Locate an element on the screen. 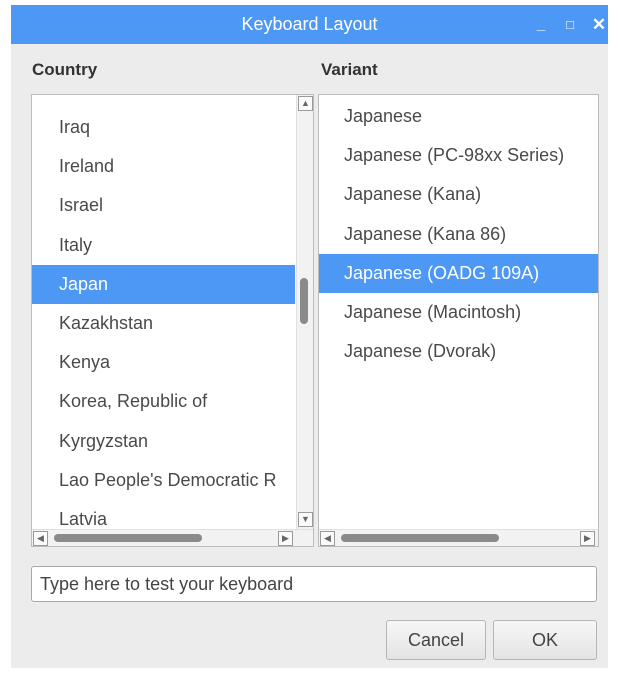 The image size is (618, 673). country-horizontal-scroll-thumb is located at coordinates (128, 538).